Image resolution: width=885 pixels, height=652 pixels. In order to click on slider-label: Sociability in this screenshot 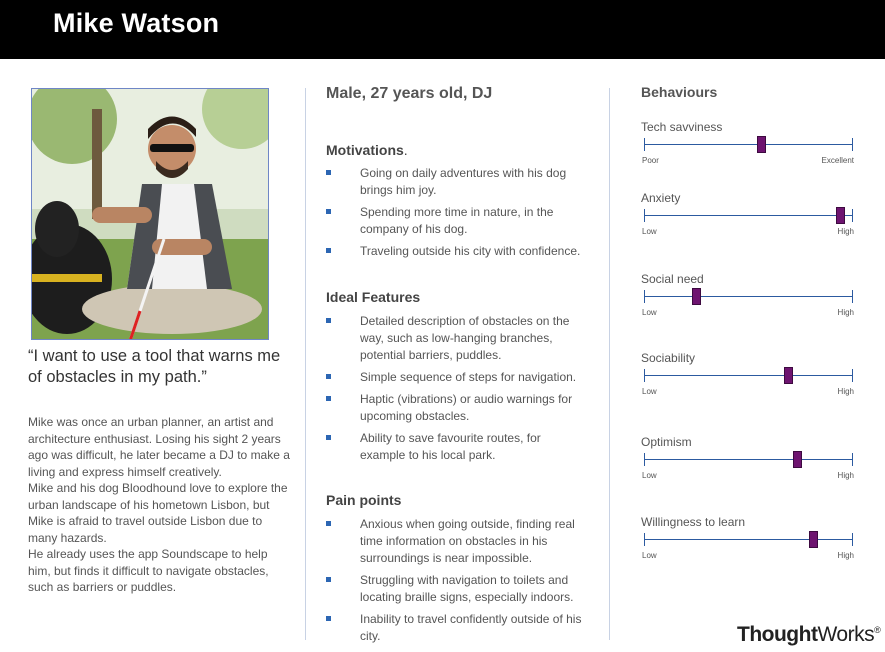, I will do `click(668, 358)`.